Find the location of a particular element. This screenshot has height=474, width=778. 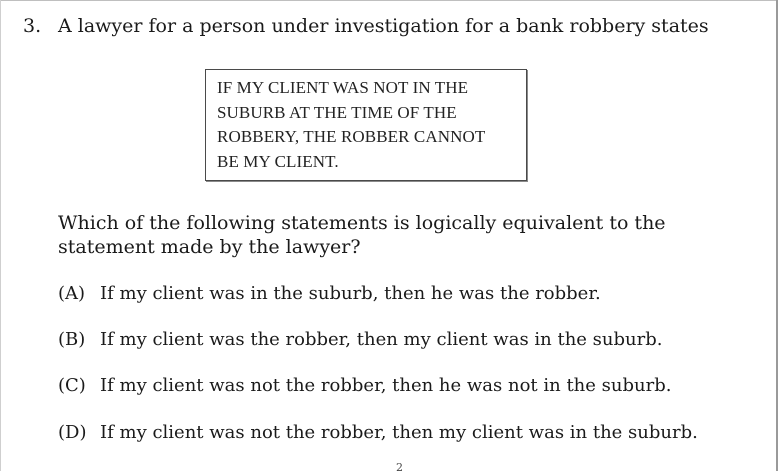

option-a-letter: (A) is located at coordinates (72, 293).